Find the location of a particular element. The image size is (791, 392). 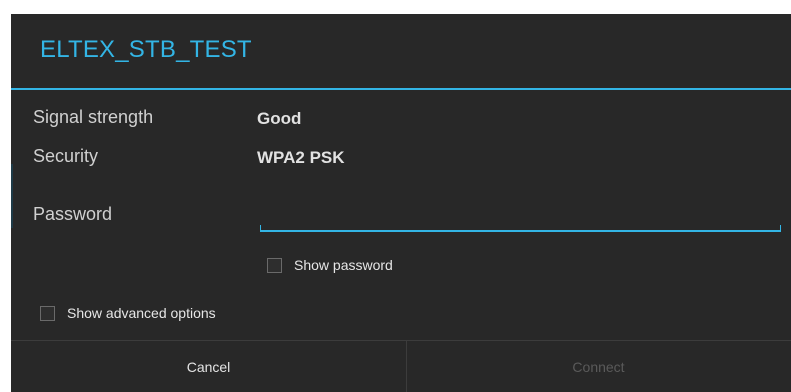

password-input-underline is located at coordinates (520, 231).